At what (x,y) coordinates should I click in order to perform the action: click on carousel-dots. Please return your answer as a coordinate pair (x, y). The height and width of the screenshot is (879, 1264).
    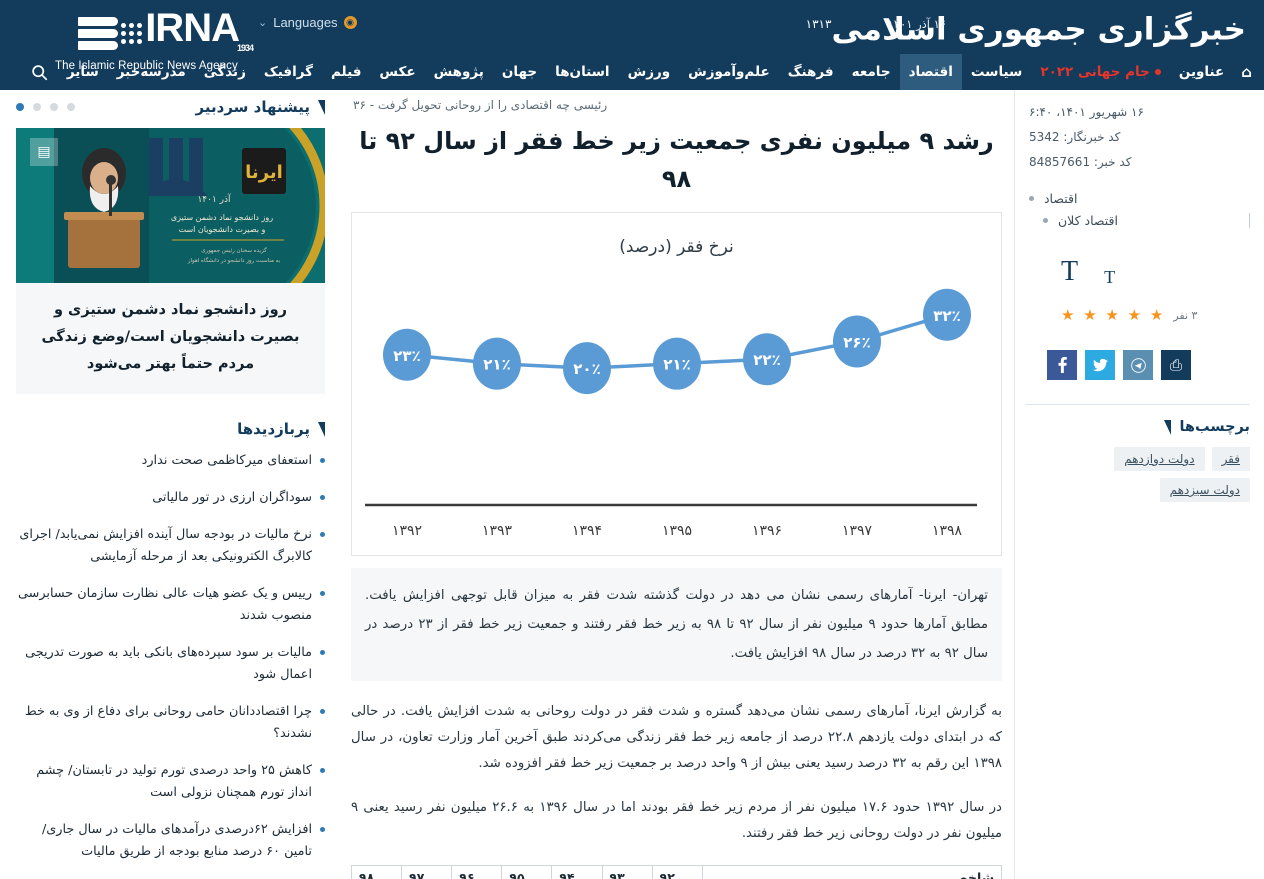
    Looking at the image, I should click on (45, 107).